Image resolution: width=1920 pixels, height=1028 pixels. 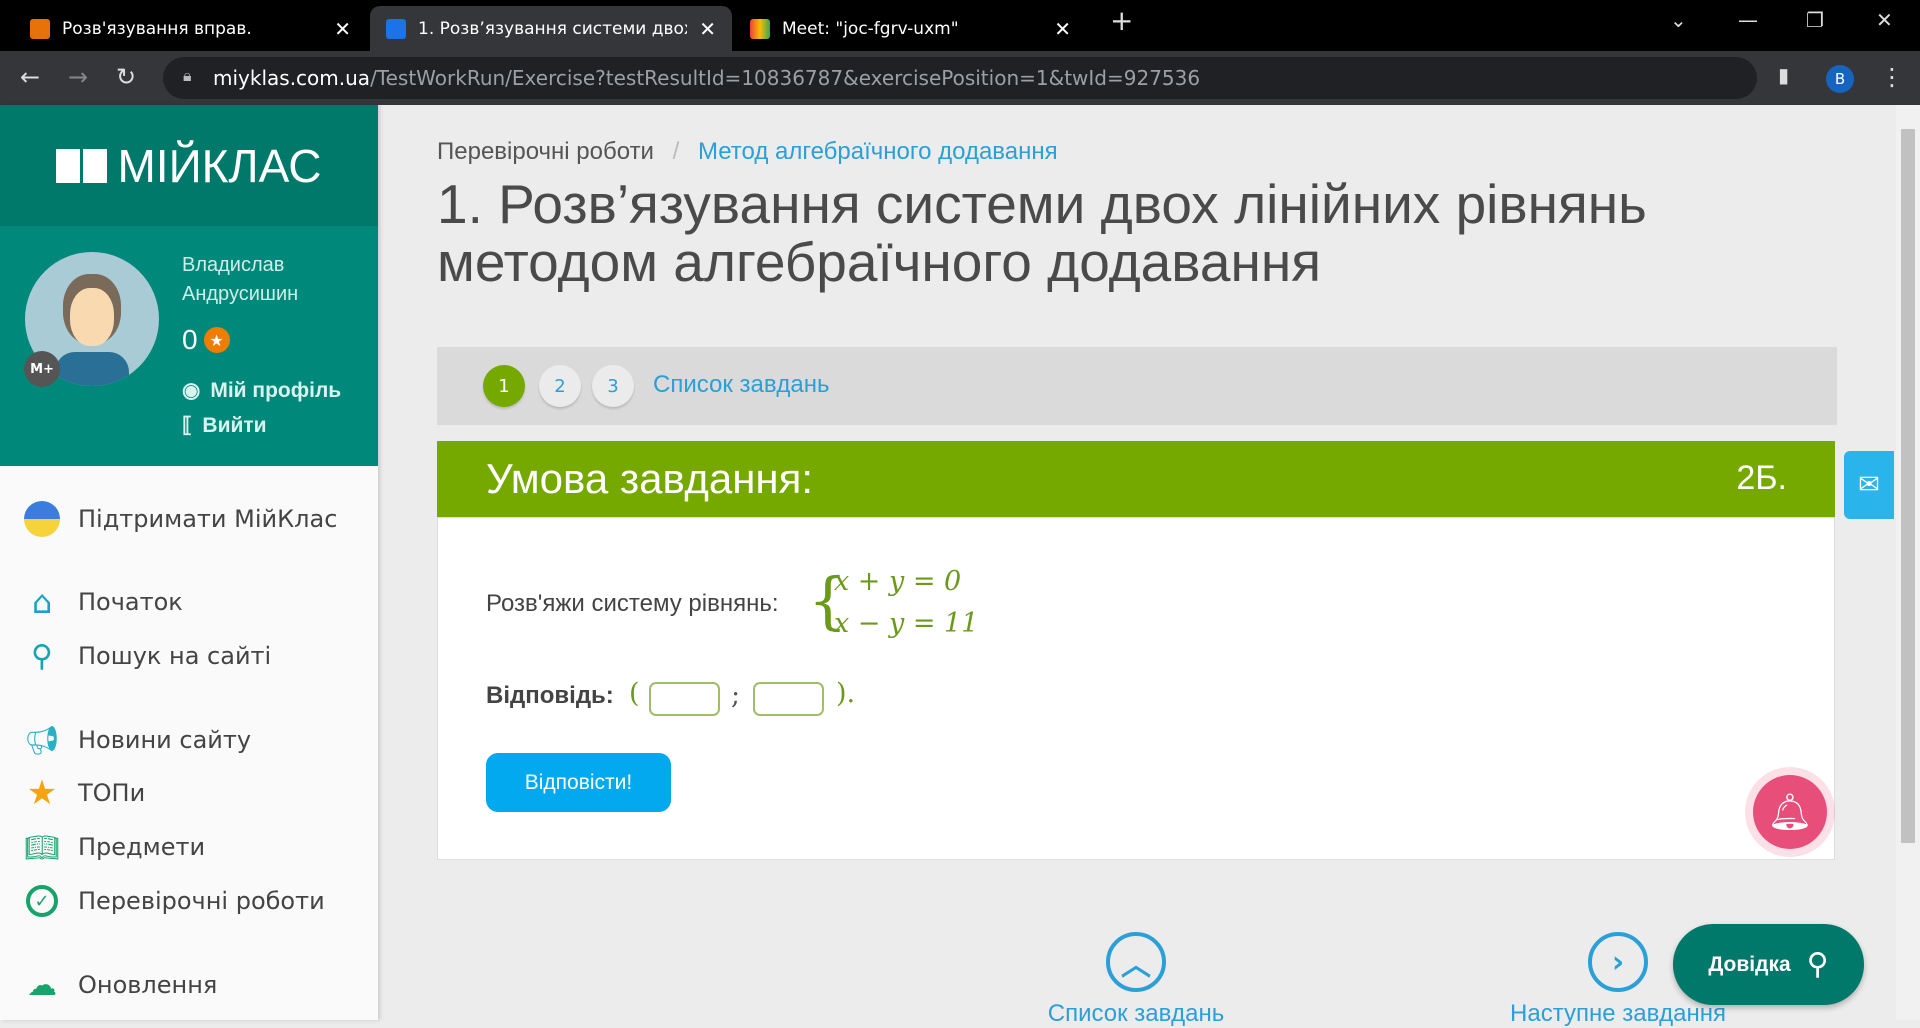 I want to click on sidebar-item-search: ⚲ Пошук на сайті, so click(x=147, y=656).